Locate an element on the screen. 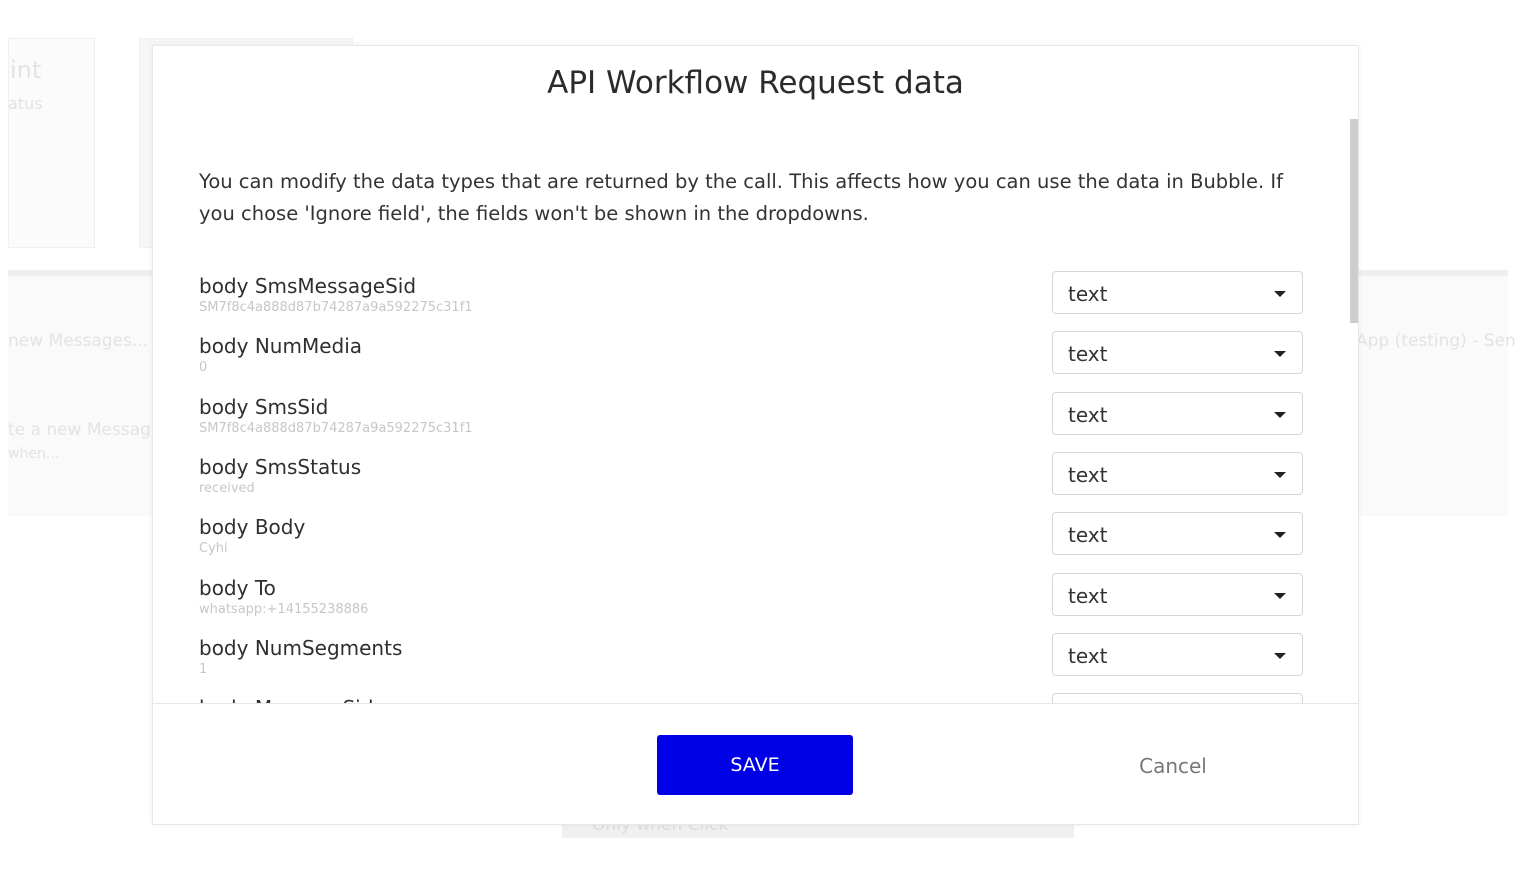  field-sample-value: whatsapp:+14155238886 is located at coordinates (284, 609).